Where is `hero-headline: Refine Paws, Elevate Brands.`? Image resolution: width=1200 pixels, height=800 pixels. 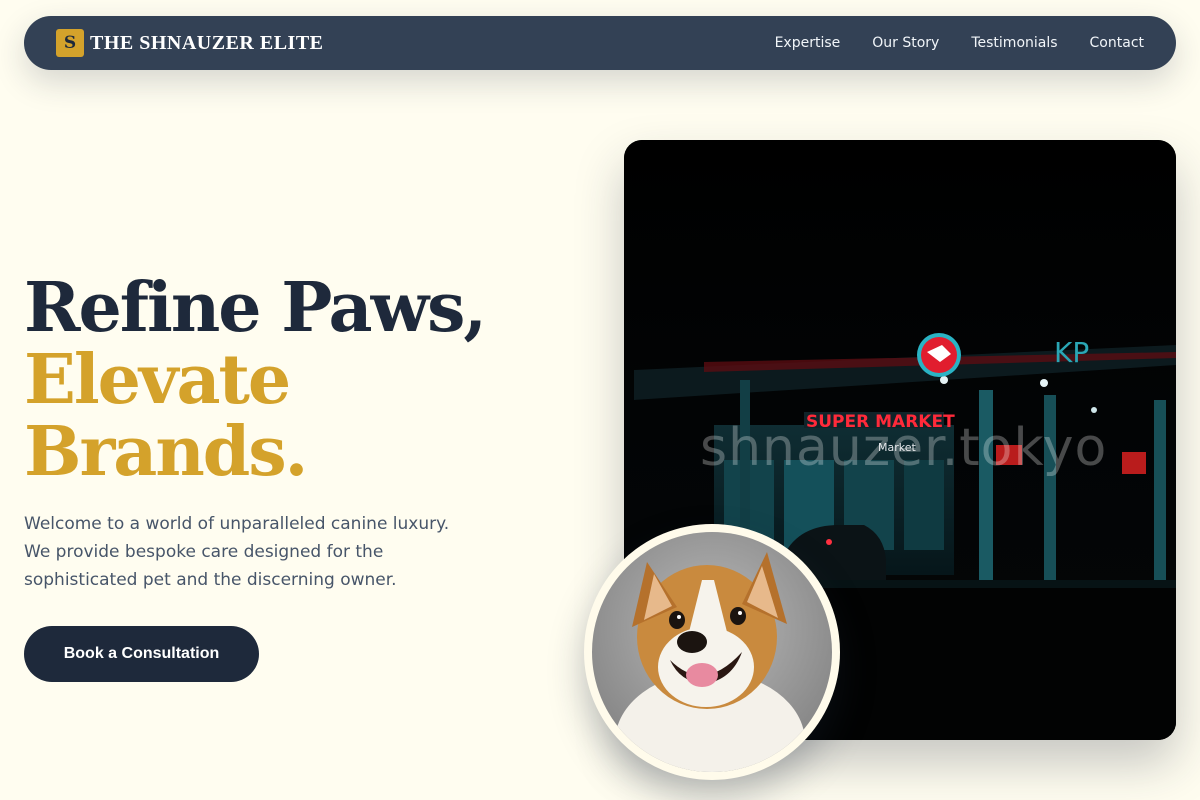 hero-headline: Refine Paws, Elevate Brands. is located at coordinates (304, 380).